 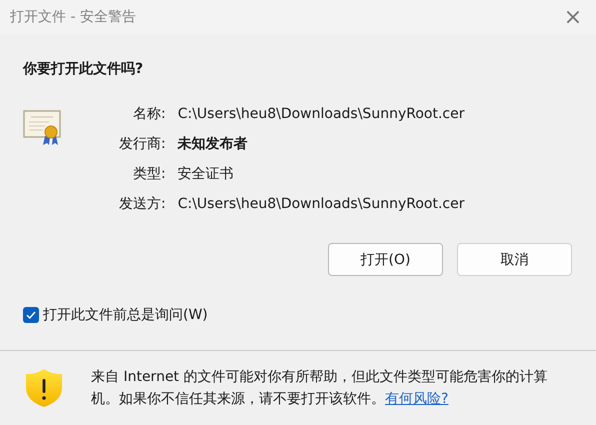 What do you see at coordinates (213, 144) in the screenshot?
I see `field-value: 未知发布者` at bounding box center [213, 144].